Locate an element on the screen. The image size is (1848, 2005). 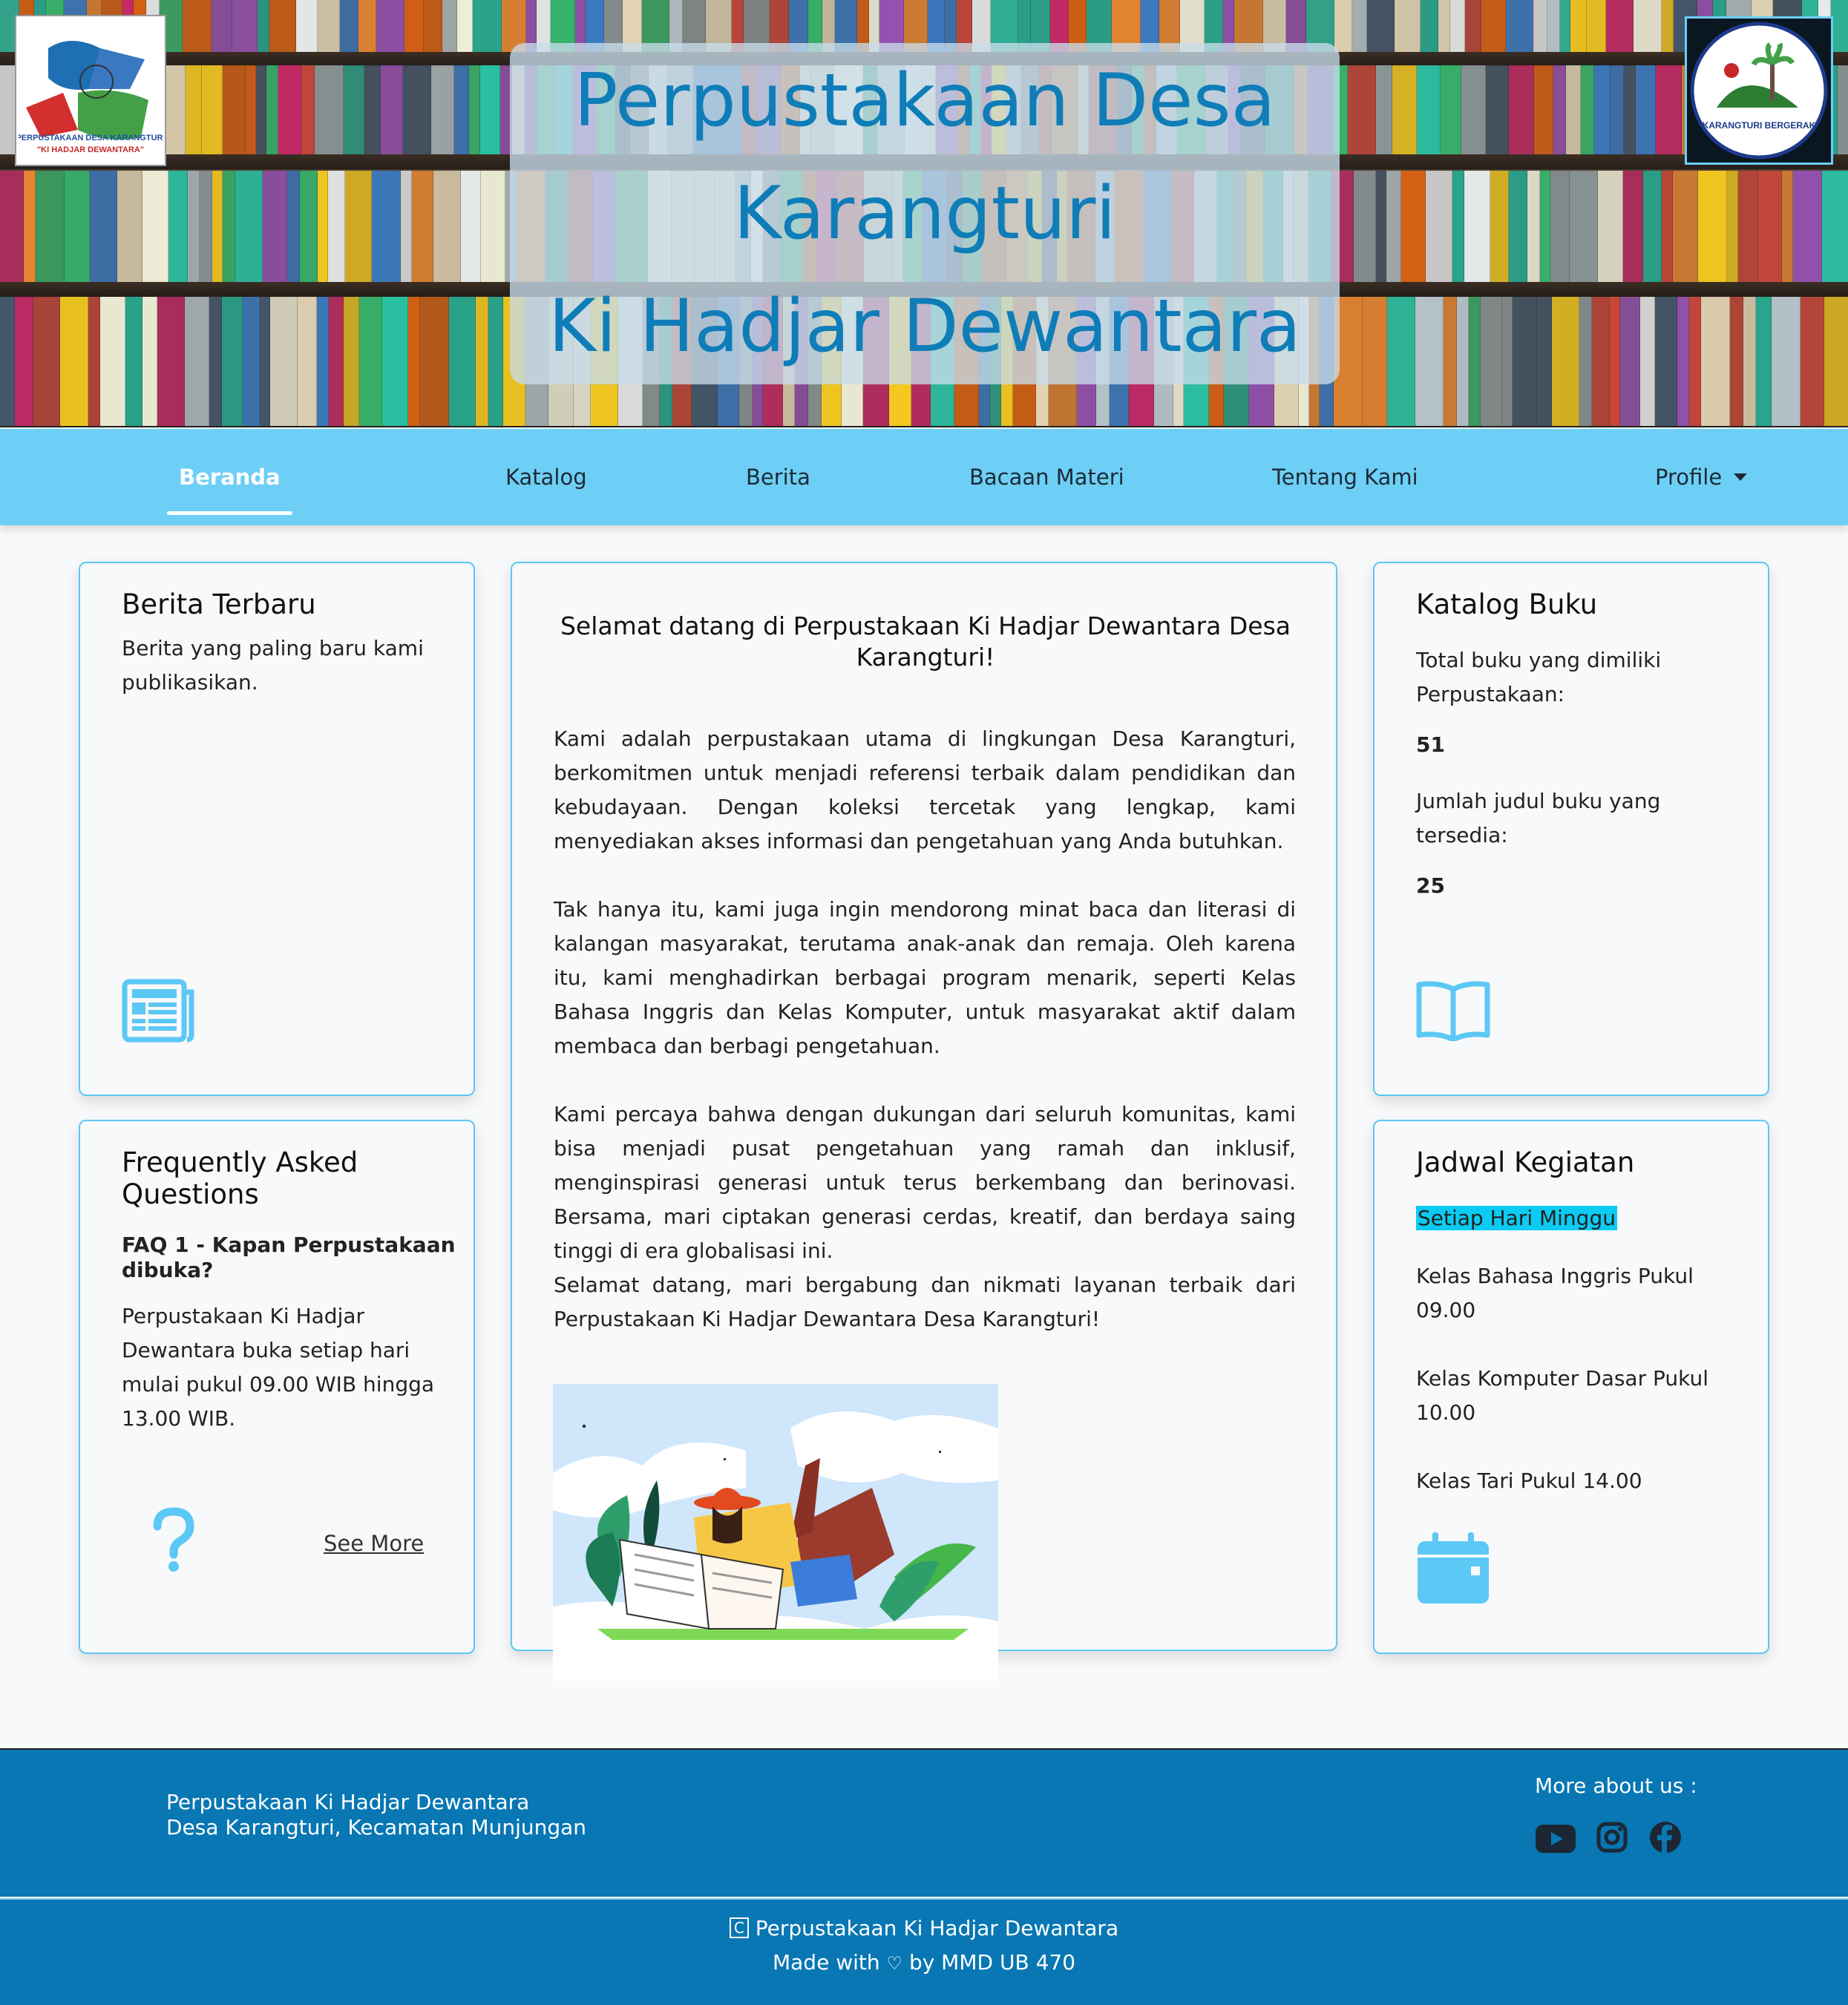
berita-desc-line-2: publikasikan. is located at coordinates (190, 682).